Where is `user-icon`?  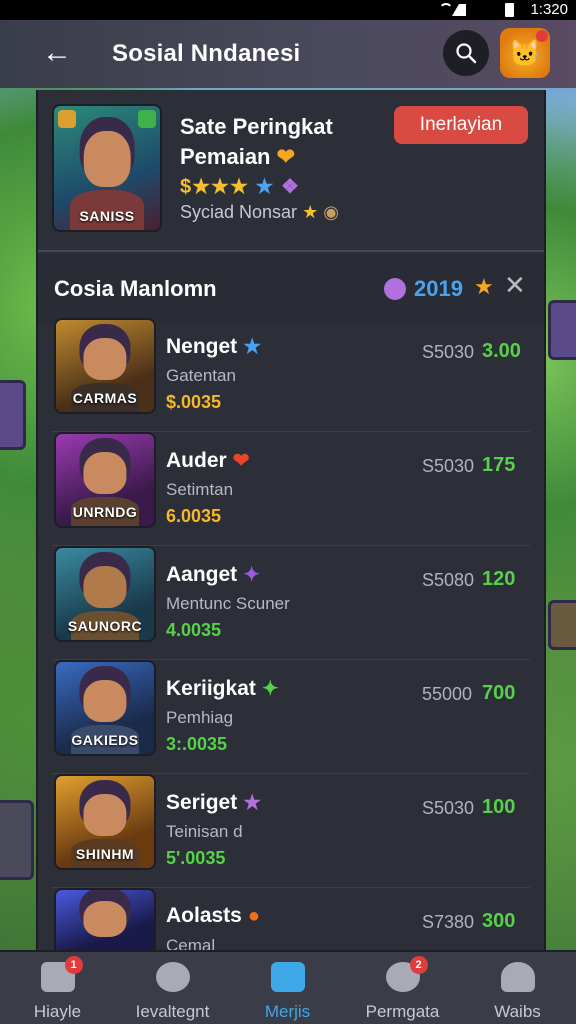
user-icon is located at coordinates (517, 977).